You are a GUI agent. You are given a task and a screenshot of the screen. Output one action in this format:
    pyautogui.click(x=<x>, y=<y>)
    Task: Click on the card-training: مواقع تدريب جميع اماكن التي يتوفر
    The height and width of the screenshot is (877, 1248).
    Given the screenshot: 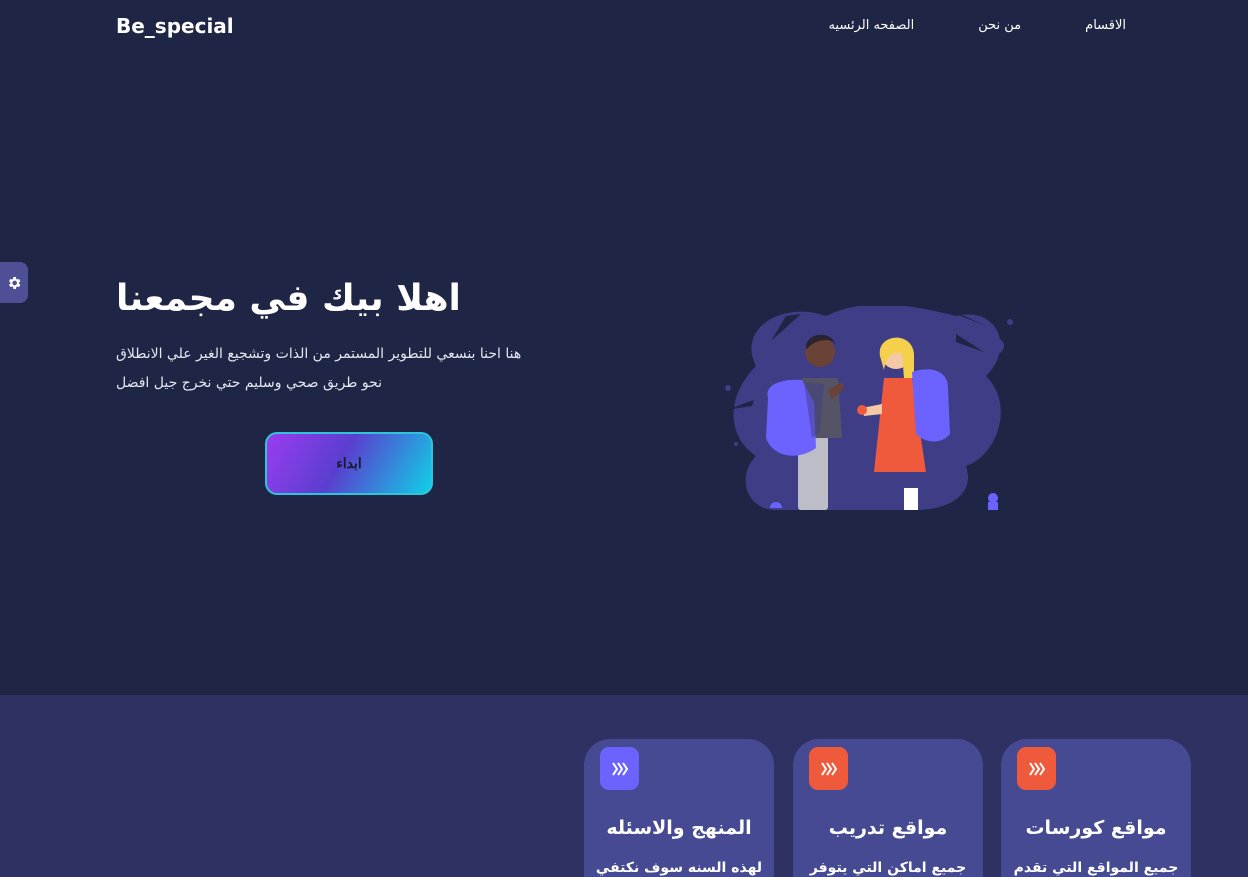 What is the action you would take?
    pyautogui.click(x=888, y=808)
    